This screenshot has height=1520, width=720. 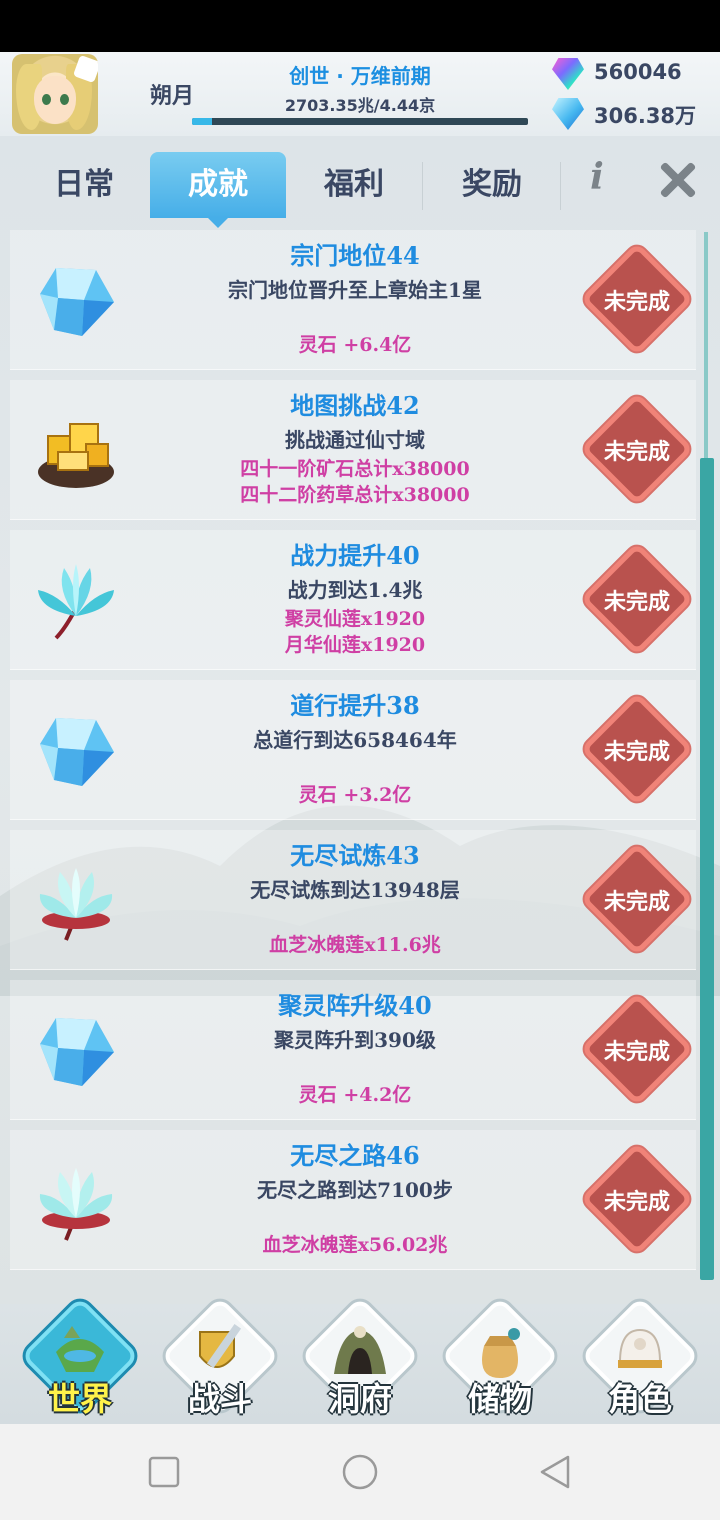 I want to click on achievement-item: 聚灵阵升级40 聚灵阵升到390级 灵石 +4.2亿 未完成, so click(x=353, y=1050).